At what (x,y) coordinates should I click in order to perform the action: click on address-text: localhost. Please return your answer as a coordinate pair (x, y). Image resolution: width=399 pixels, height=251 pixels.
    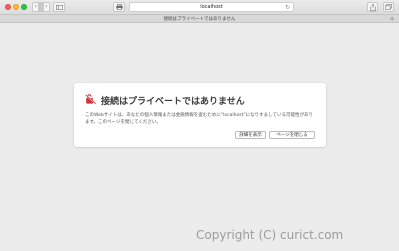
    Looking at the image, I should click on (211, 7).